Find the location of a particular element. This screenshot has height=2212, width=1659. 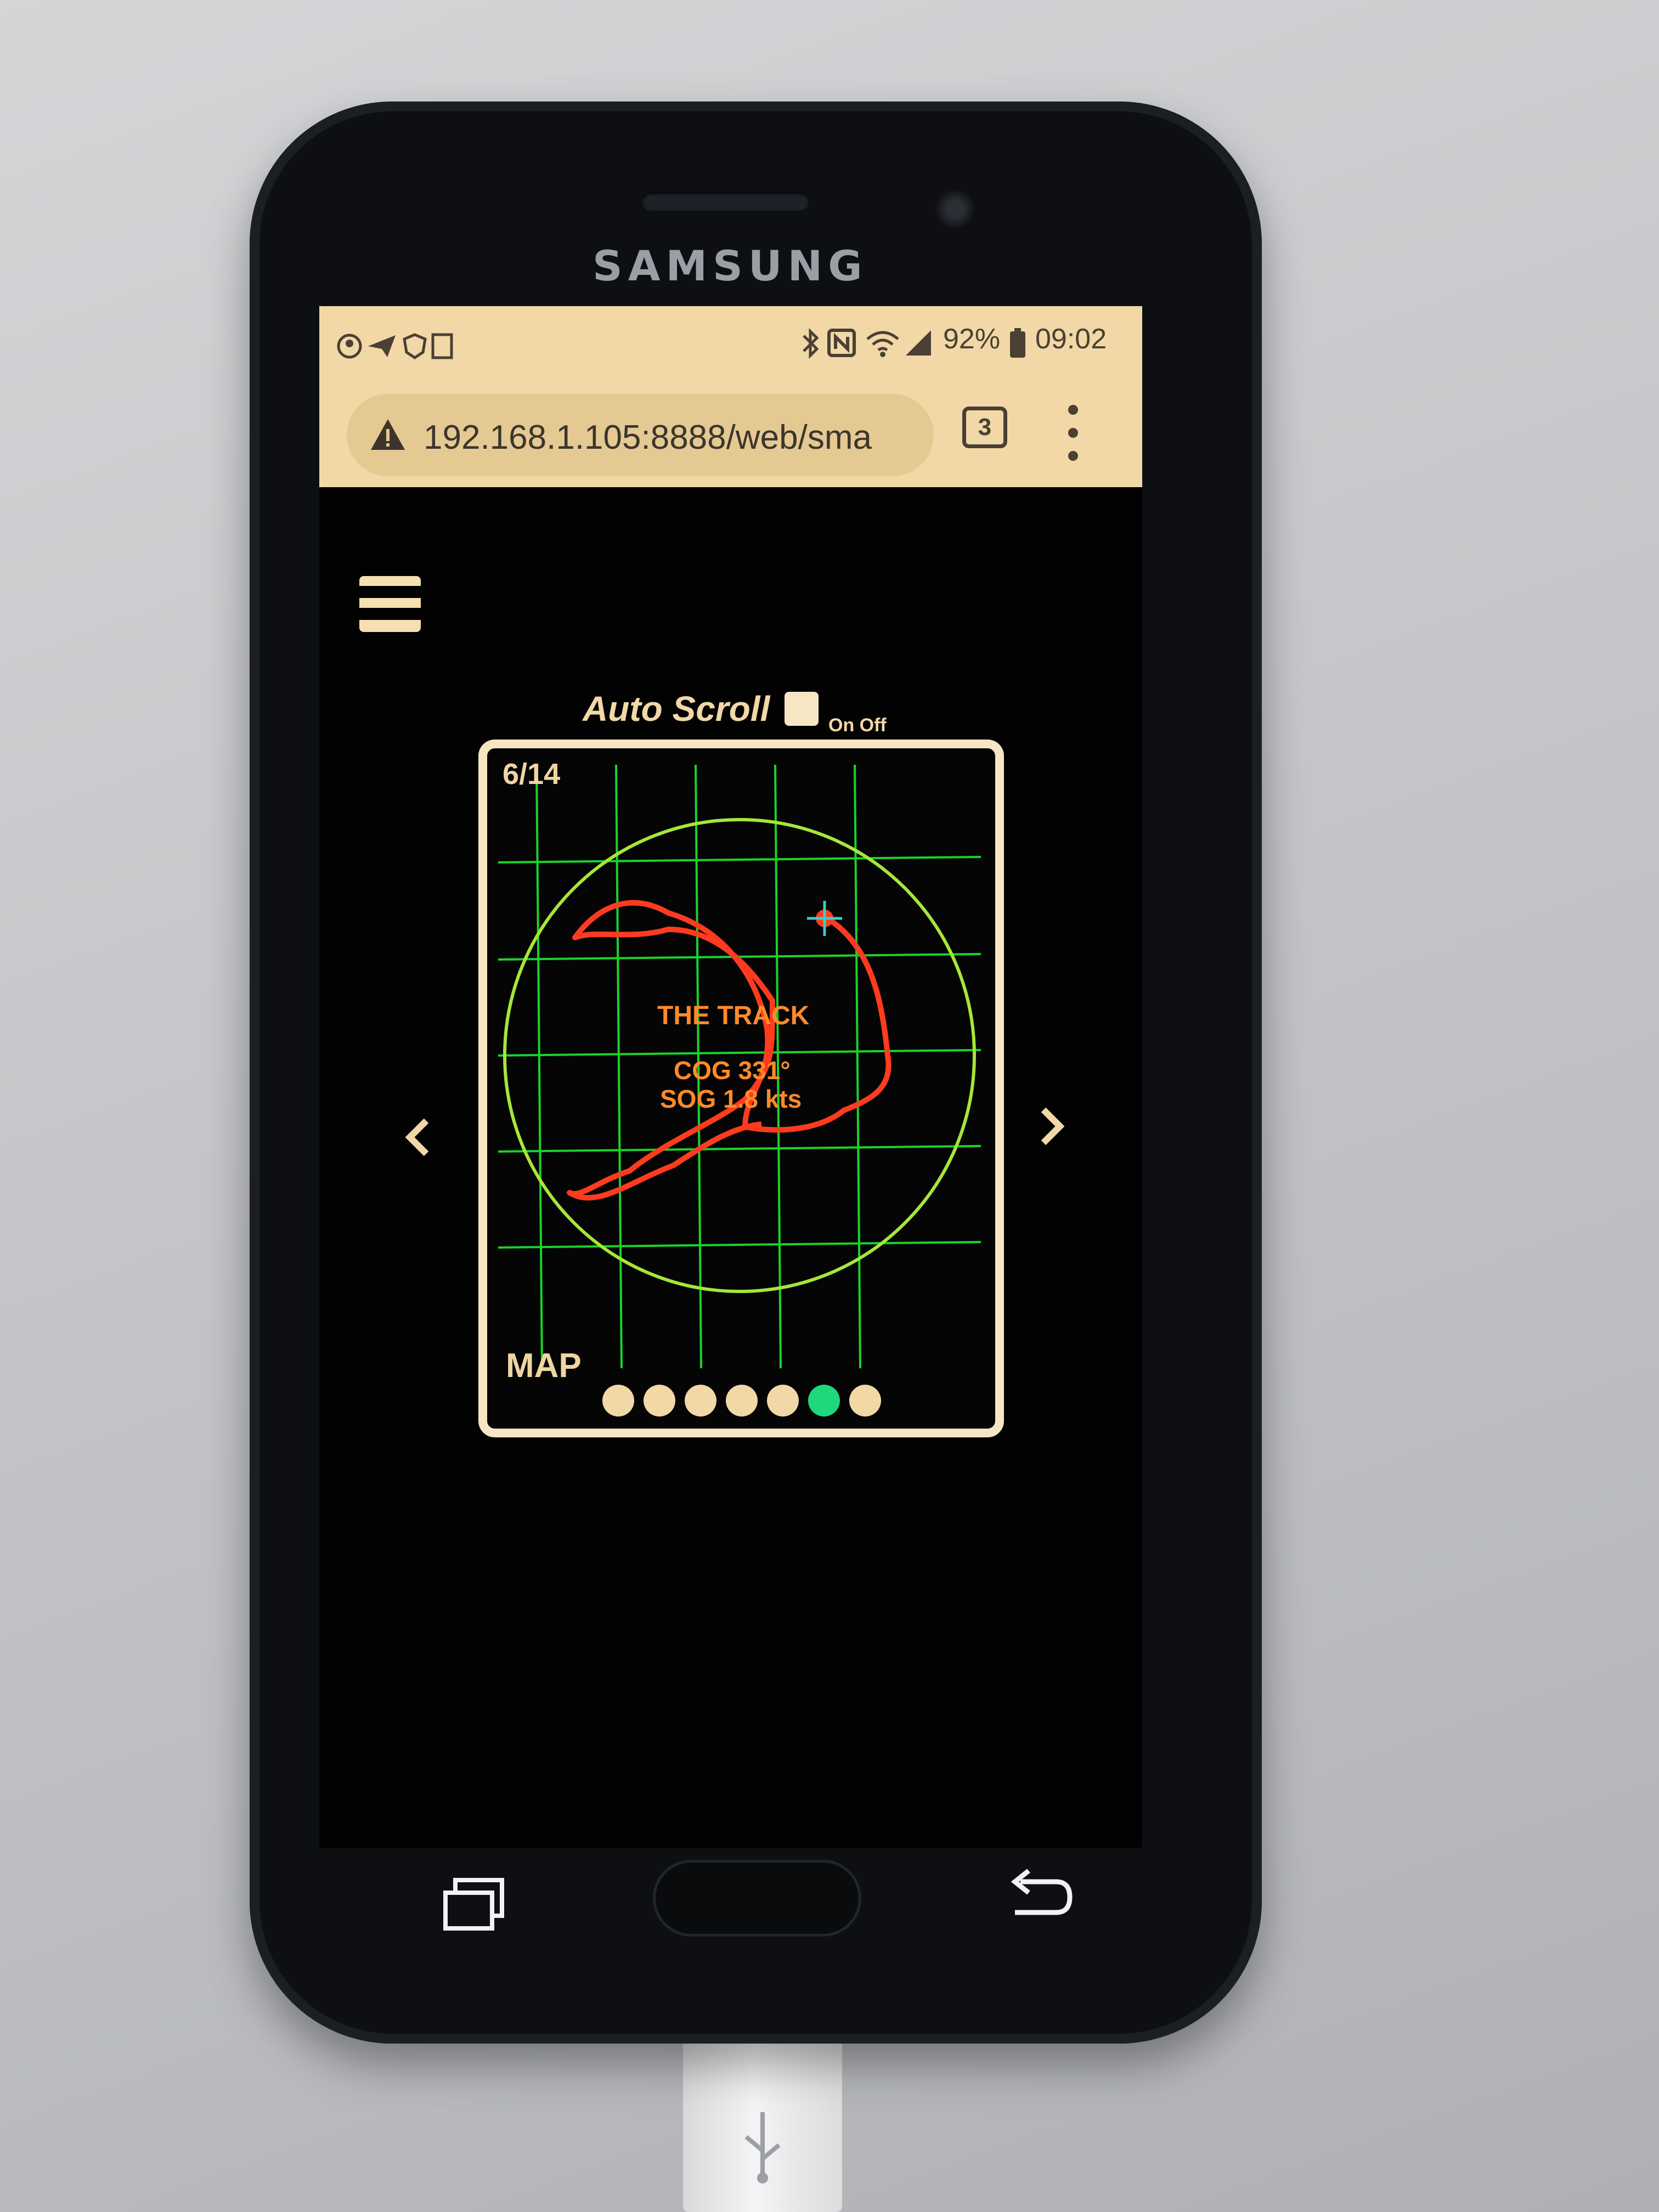

bluetooth-icon is located at coordinates (811, 344).